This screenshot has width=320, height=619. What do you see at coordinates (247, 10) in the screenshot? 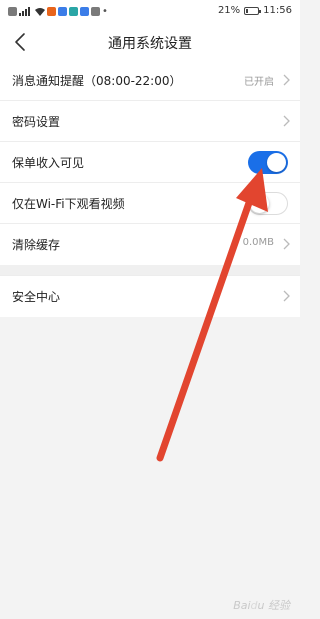
I see `battery-level` at bounding box center [247, 10].